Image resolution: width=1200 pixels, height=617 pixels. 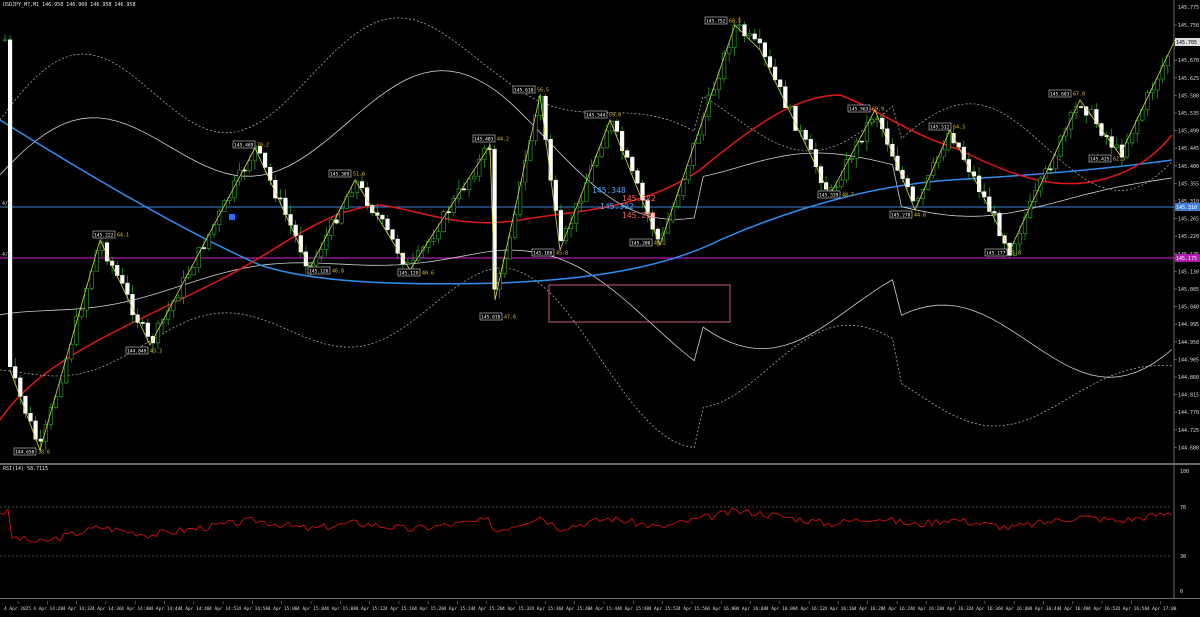 What do you see at coordinates (586, 525) in the screenshot?
I see `rsi-line` at bounding box center [586, 525].